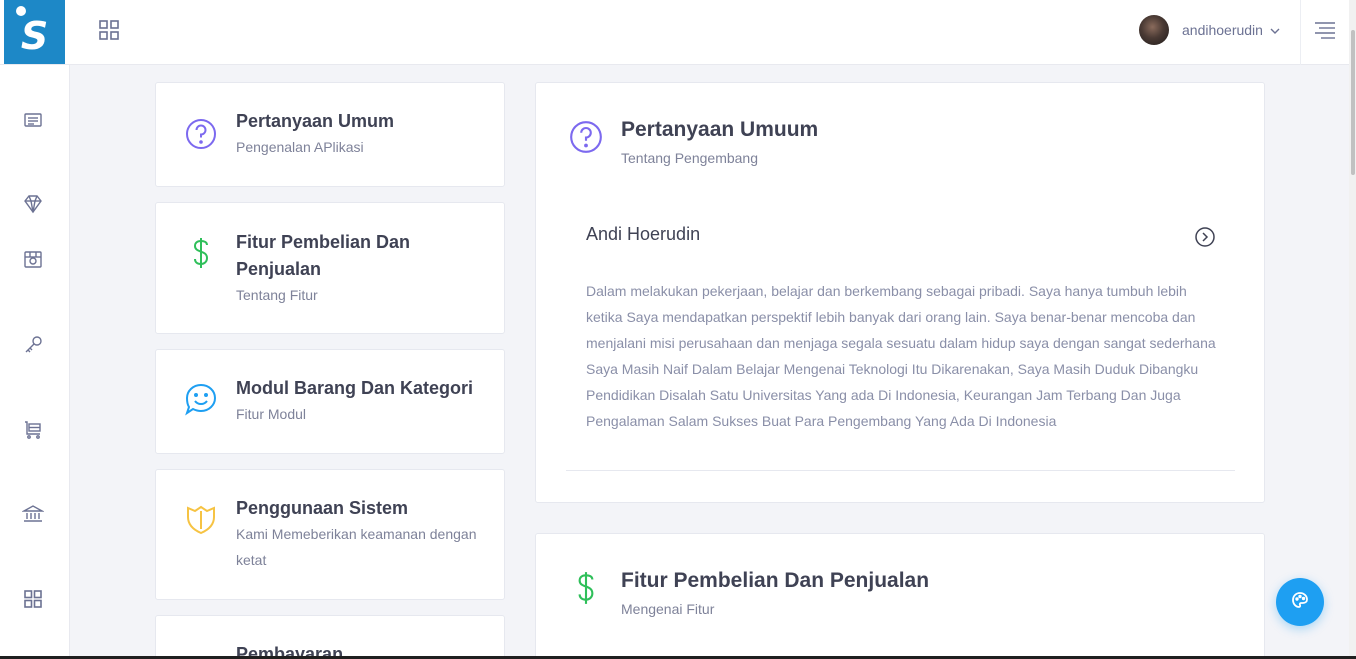  I want to click on user-menu: andihoerudin, so click(1210, 30).